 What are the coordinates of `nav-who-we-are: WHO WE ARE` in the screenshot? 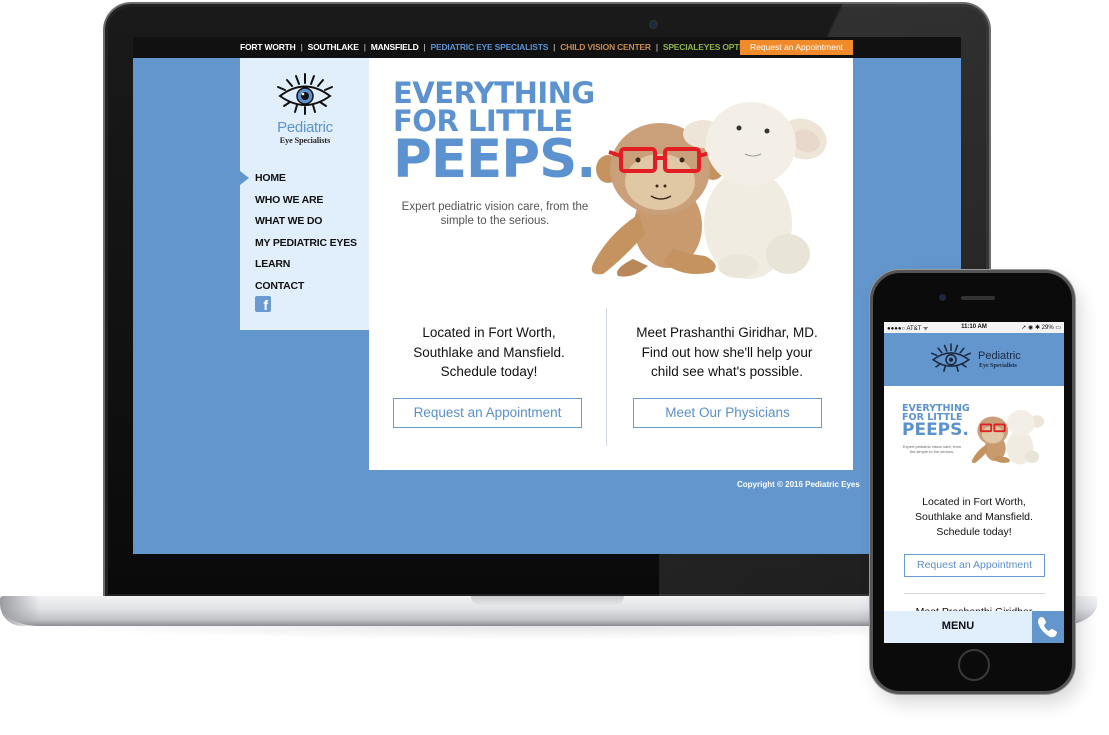 It's located at (306, 204).